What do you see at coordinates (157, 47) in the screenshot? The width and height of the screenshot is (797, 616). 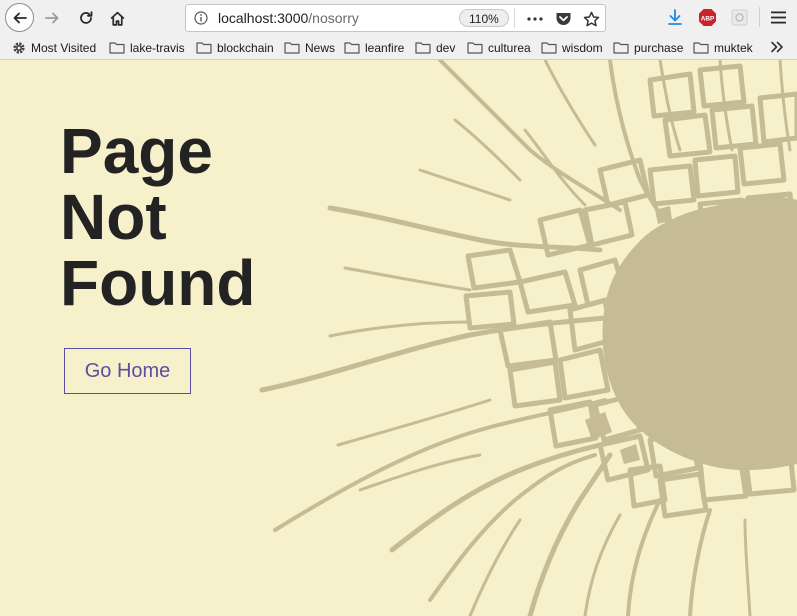 I see `bookmark-label: lake-travis` at bounding box center [157, 47].